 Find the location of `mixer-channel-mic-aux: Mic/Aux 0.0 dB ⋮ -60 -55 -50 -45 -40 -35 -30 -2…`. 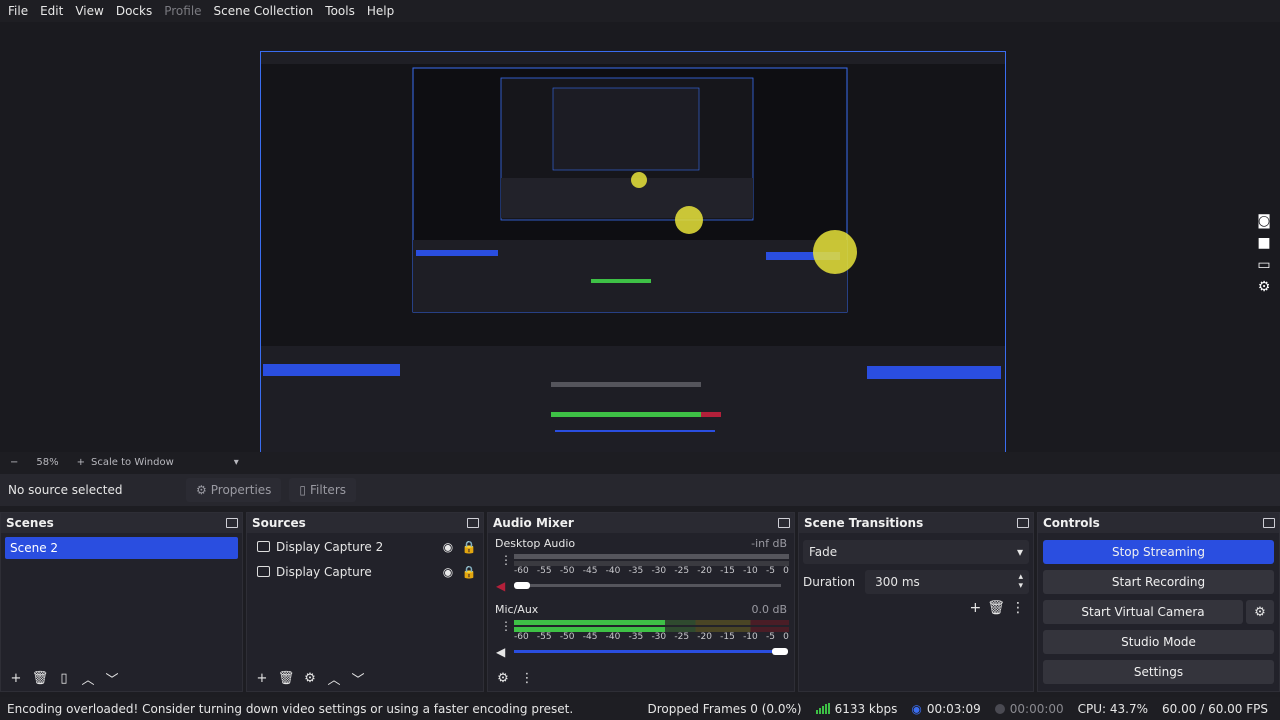

mixer-channel-mic-aux: Mic/Aux 0.0 dB ⋮ -60 -55 -50 -45 -40 -35 -30 -2… is located at coordinates (641, 634).